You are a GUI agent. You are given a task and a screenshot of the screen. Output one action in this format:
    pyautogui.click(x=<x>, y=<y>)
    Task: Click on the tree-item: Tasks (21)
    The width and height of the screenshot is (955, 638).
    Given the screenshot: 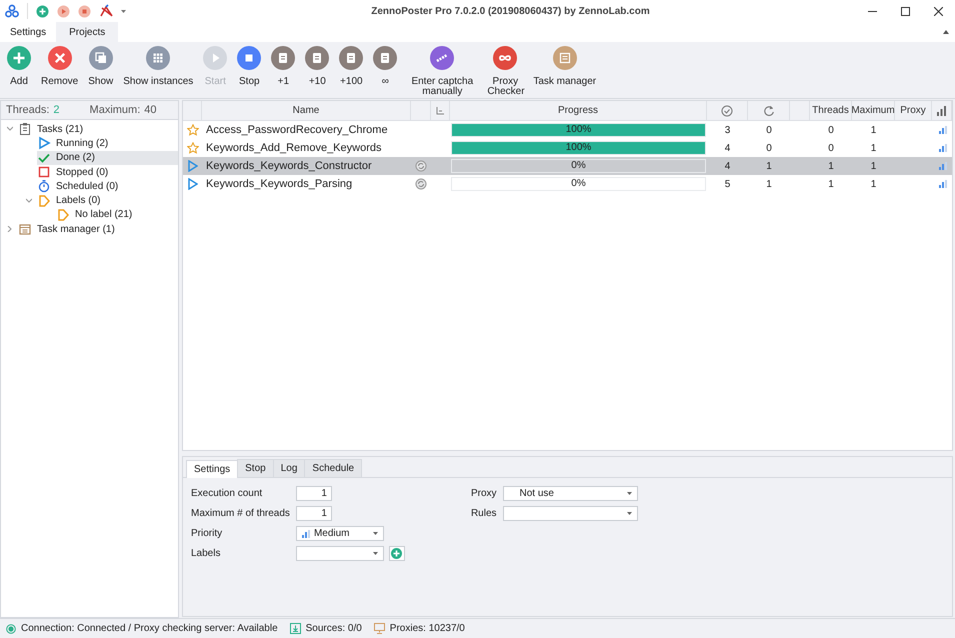 What is the action you would take?
    pyautogui.click(x=98, y=129)
    